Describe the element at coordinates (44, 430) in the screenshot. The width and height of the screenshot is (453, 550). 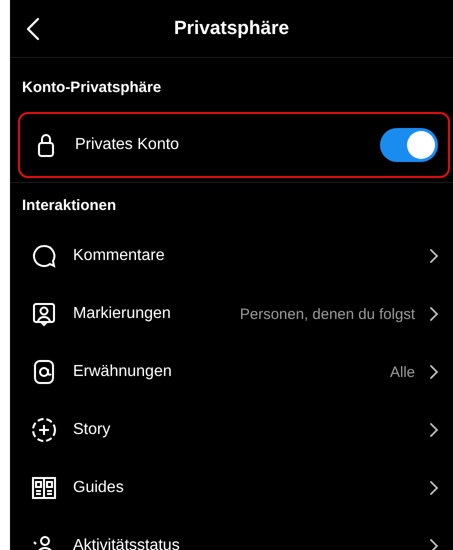
I see `dashed-circle-plus-icon` at that location.